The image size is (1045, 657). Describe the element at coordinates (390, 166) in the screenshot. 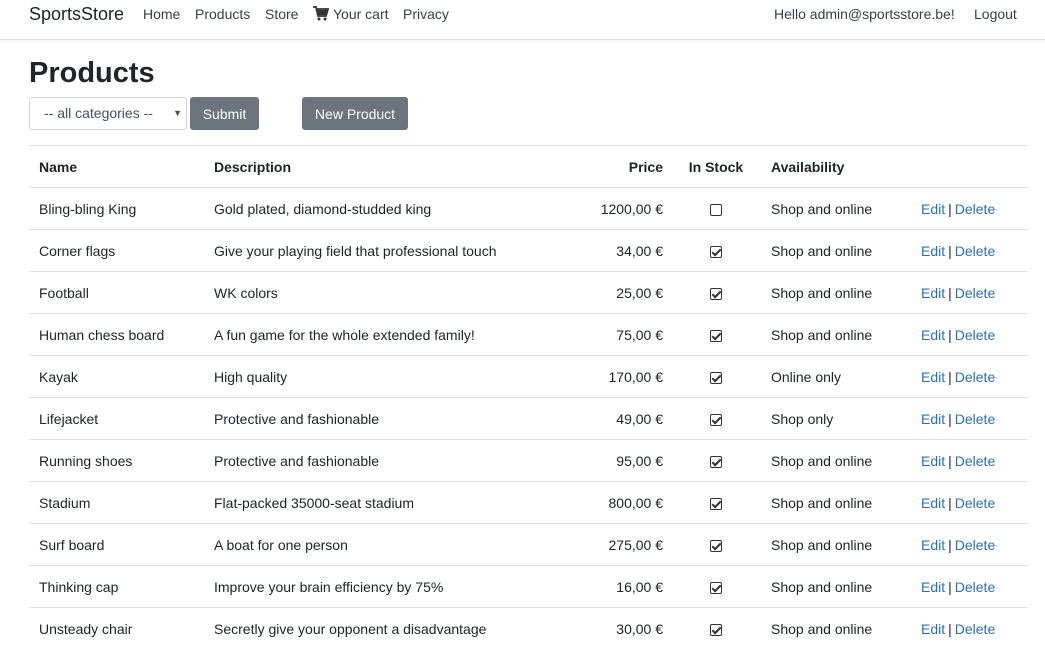

I see `header-description: Description` at that location.